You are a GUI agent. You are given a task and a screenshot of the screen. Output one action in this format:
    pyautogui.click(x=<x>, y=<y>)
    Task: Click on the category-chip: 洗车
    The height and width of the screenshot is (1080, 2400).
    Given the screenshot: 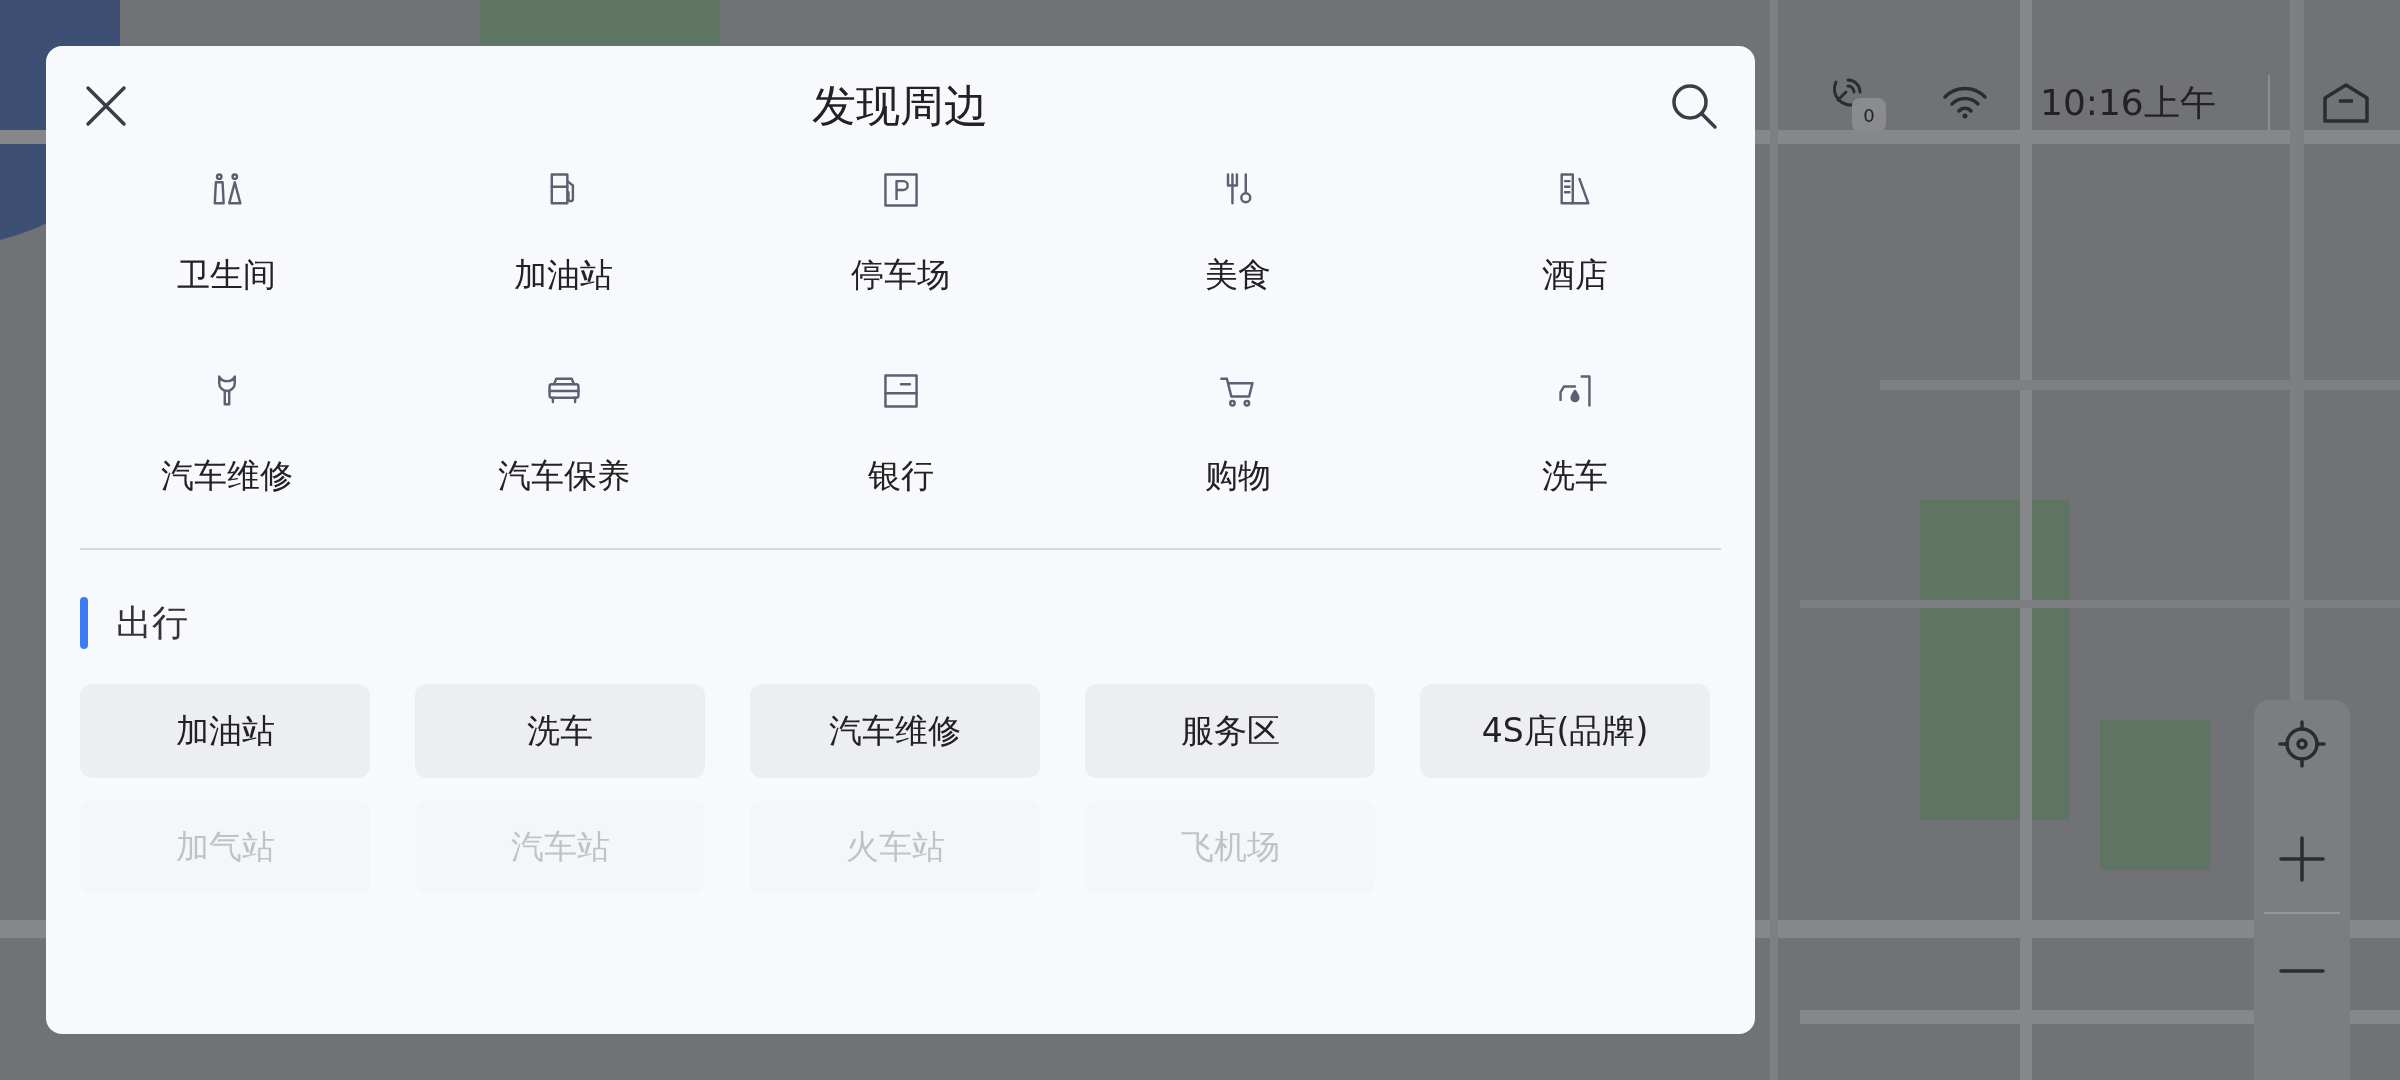 What is the action you would take?
    pyautogui.click(x=560, y=731)
    